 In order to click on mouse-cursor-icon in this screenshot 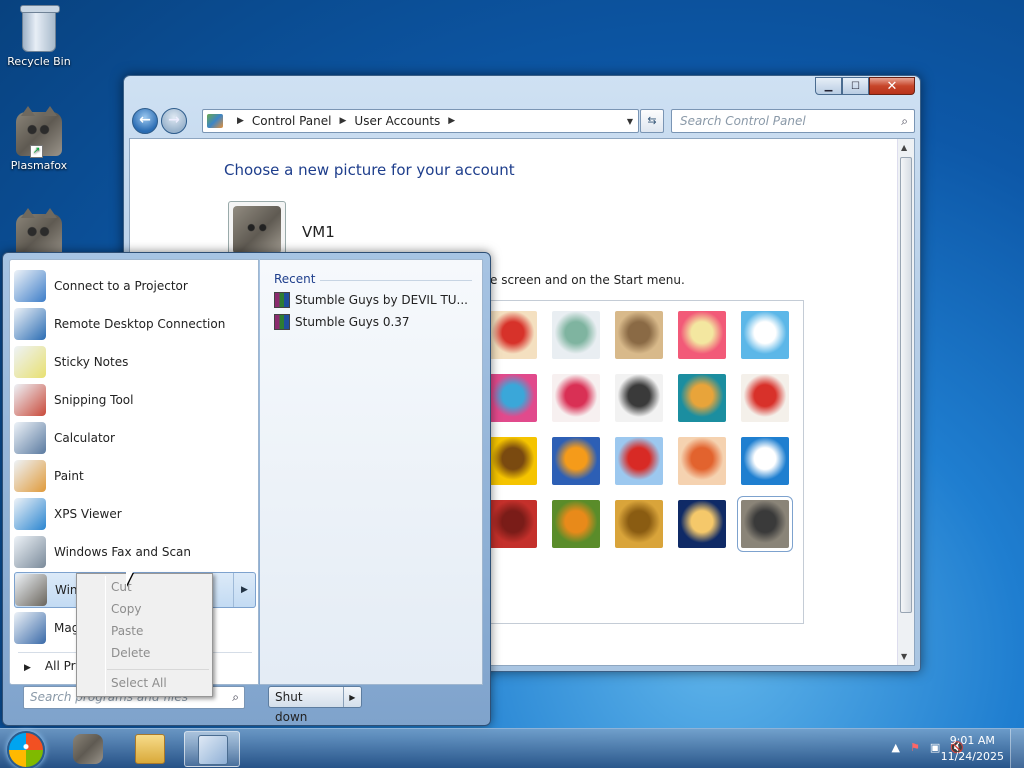, I will do `click(132, 579)`.